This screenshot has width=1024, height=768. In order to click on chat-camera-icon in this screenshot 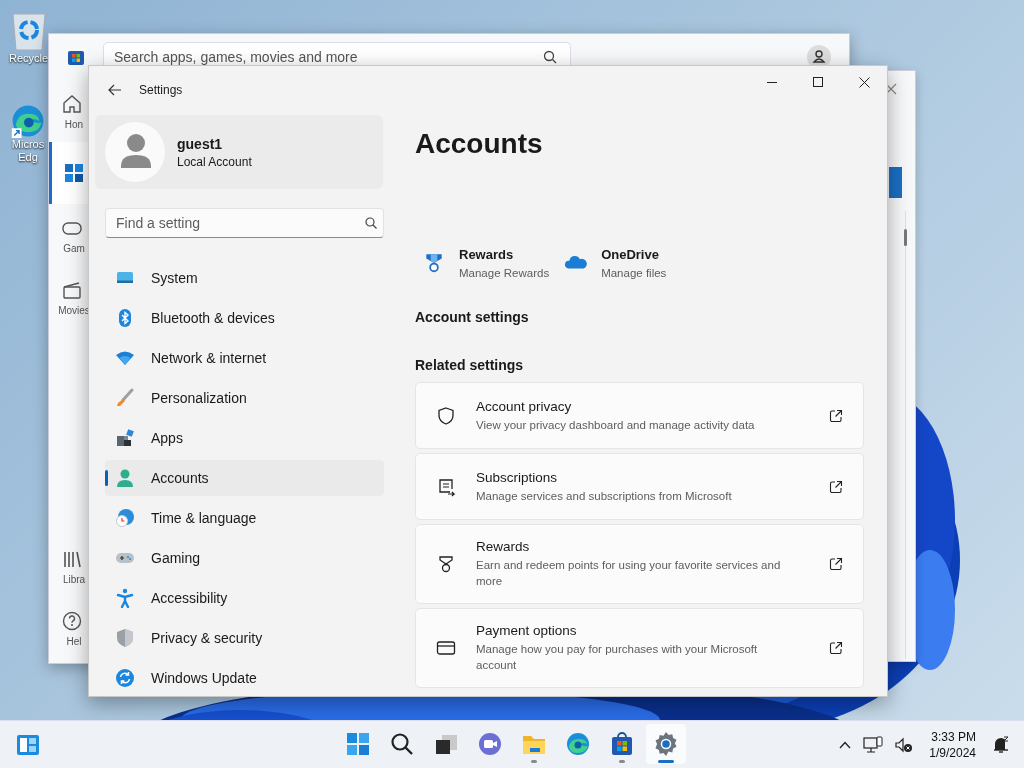, I will do `click(490, 744)`.